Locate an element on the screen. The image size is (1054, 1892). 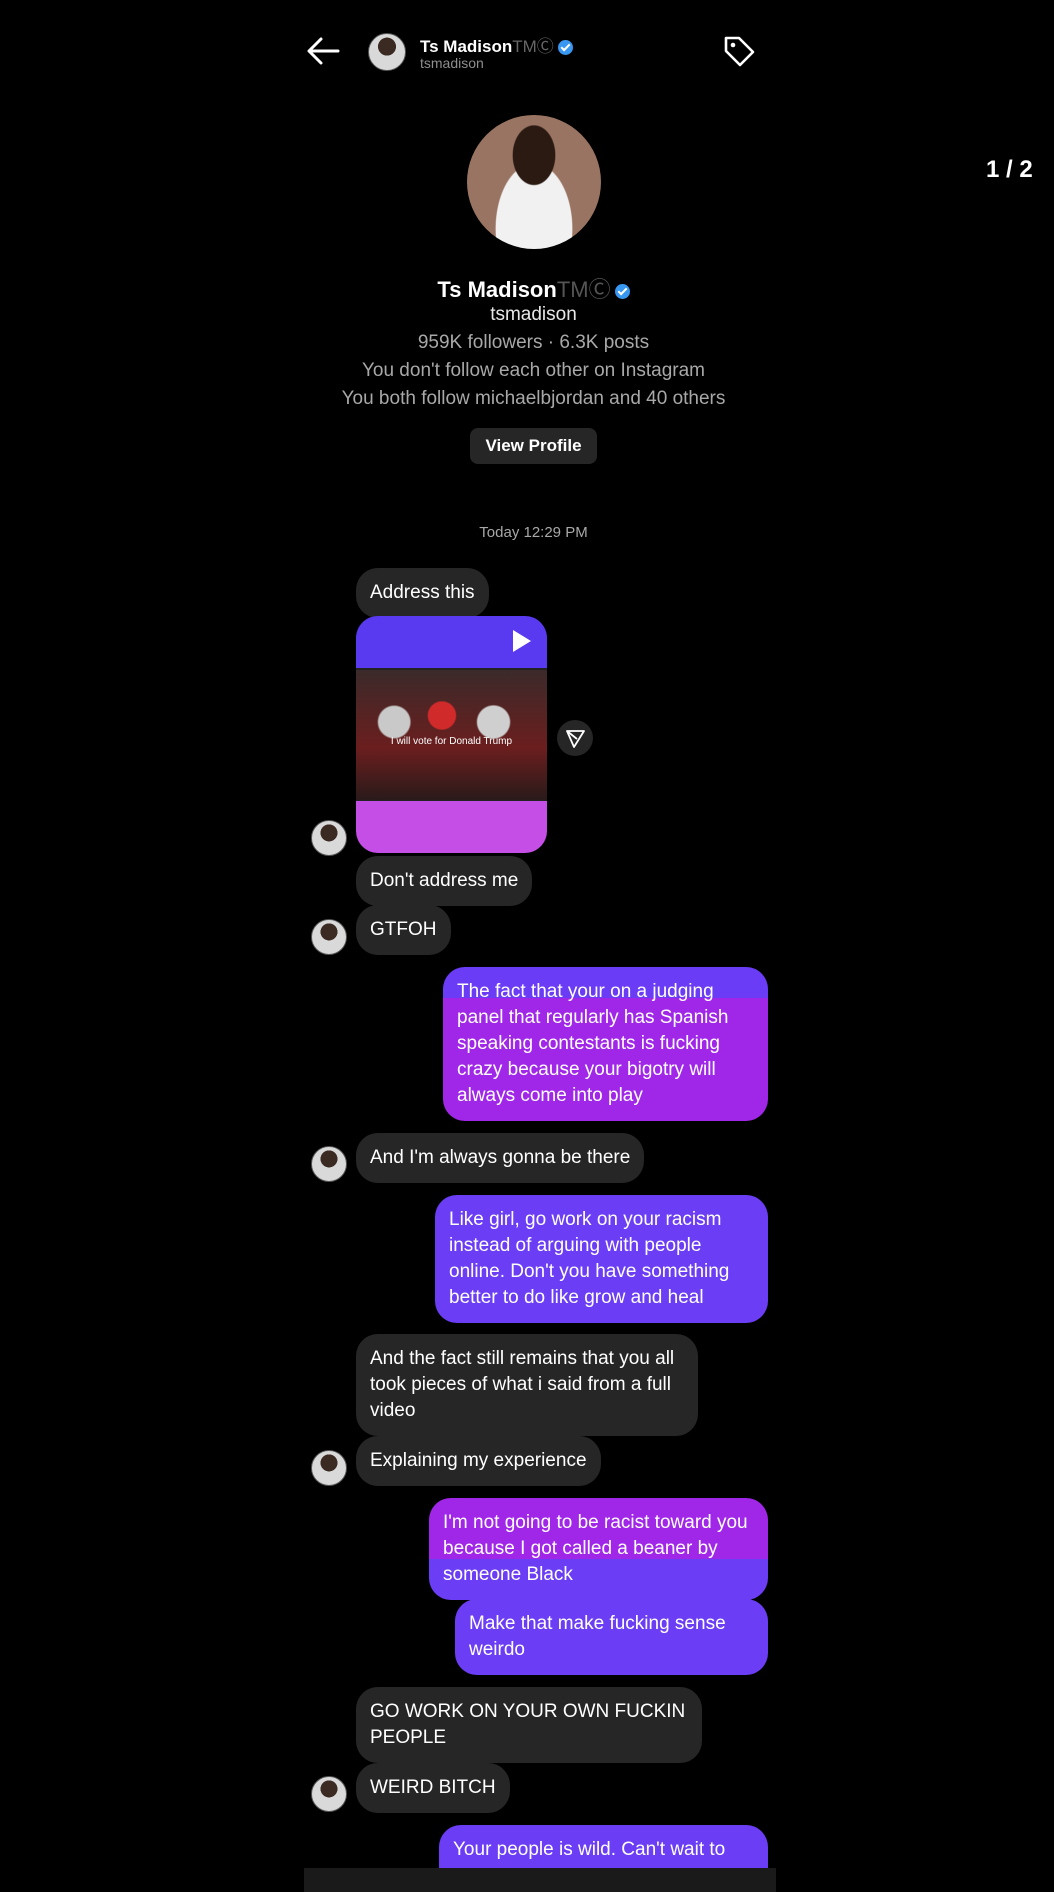
profile-handle: tsmadison is located at coordinates (533, 314).